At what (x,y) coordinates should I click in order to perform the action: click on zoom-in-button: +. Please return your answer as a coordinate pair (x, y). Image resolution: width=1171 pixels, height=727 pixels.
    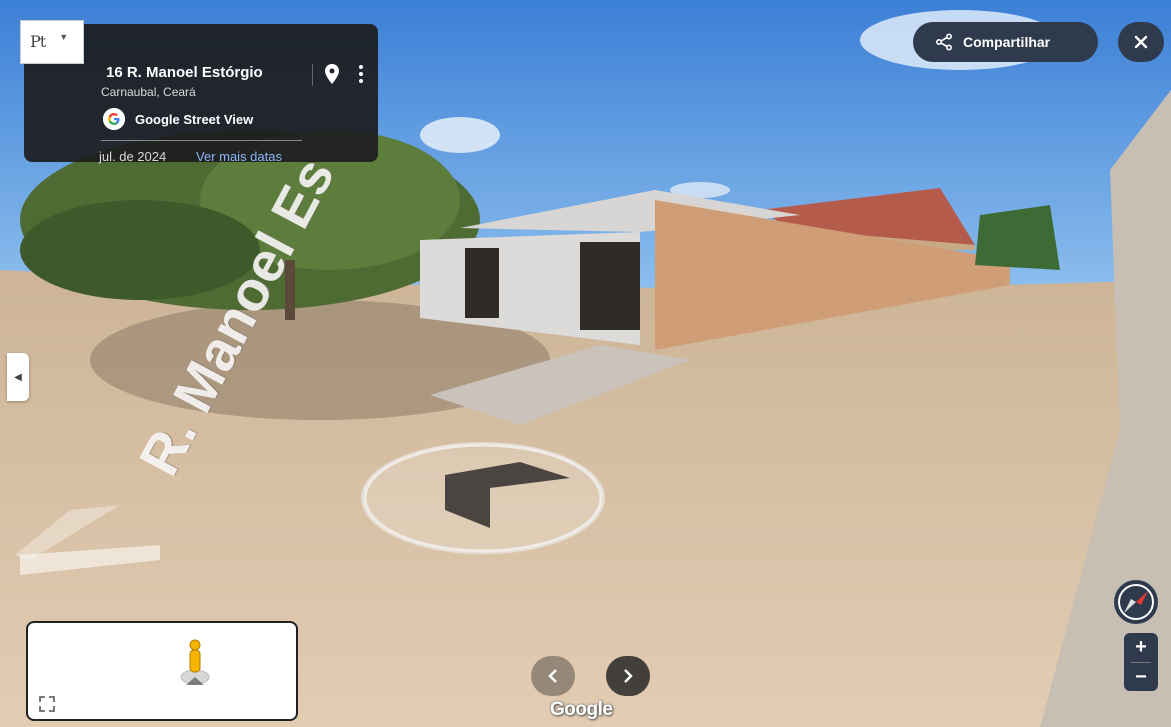
    Looking at the image, I should click on (1141, 647).